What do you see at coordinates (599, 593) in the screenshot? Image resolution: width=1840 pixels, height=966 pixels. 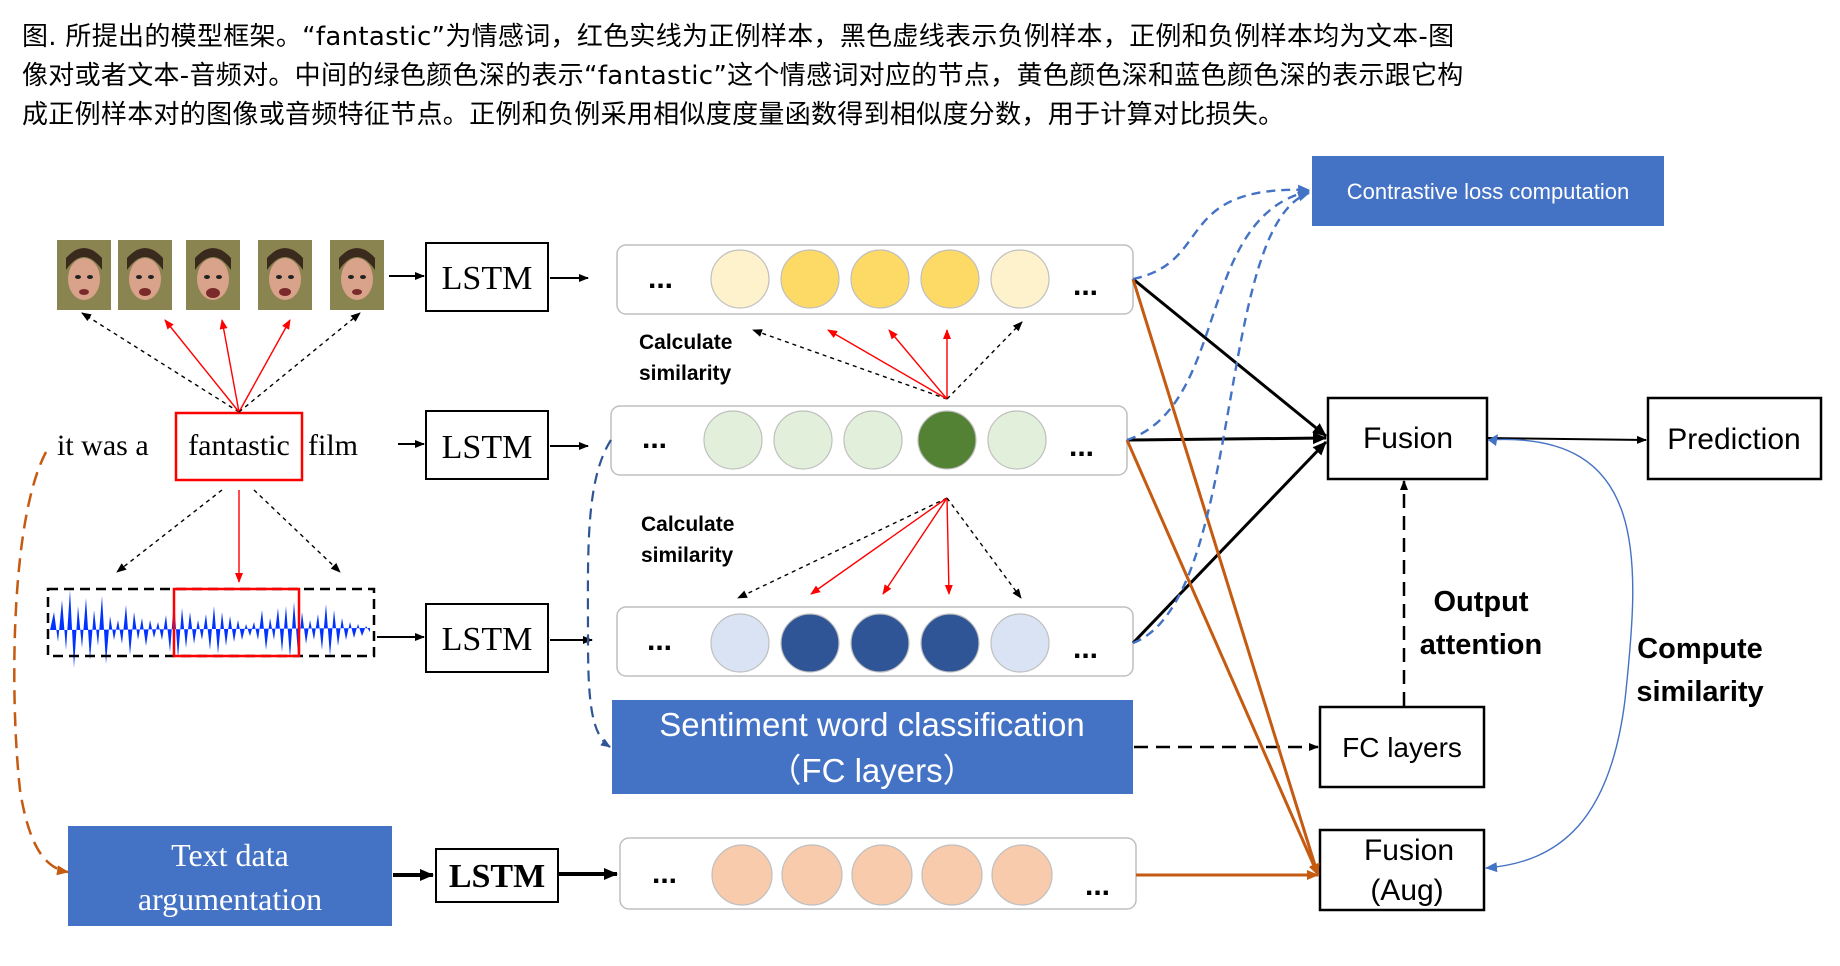 I see `text-to-classification-arrow` at bounding box center [599, 593].